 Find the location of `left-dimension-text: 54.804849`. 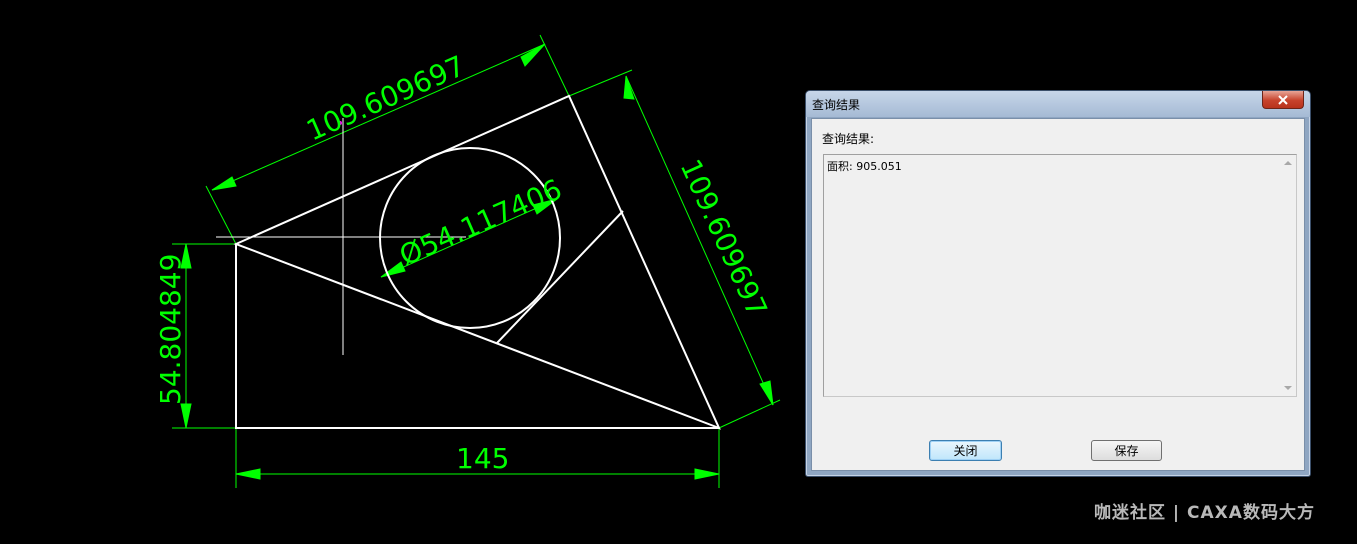

left-dimension-text: 54.804849 is located at coordinates (170, 329).